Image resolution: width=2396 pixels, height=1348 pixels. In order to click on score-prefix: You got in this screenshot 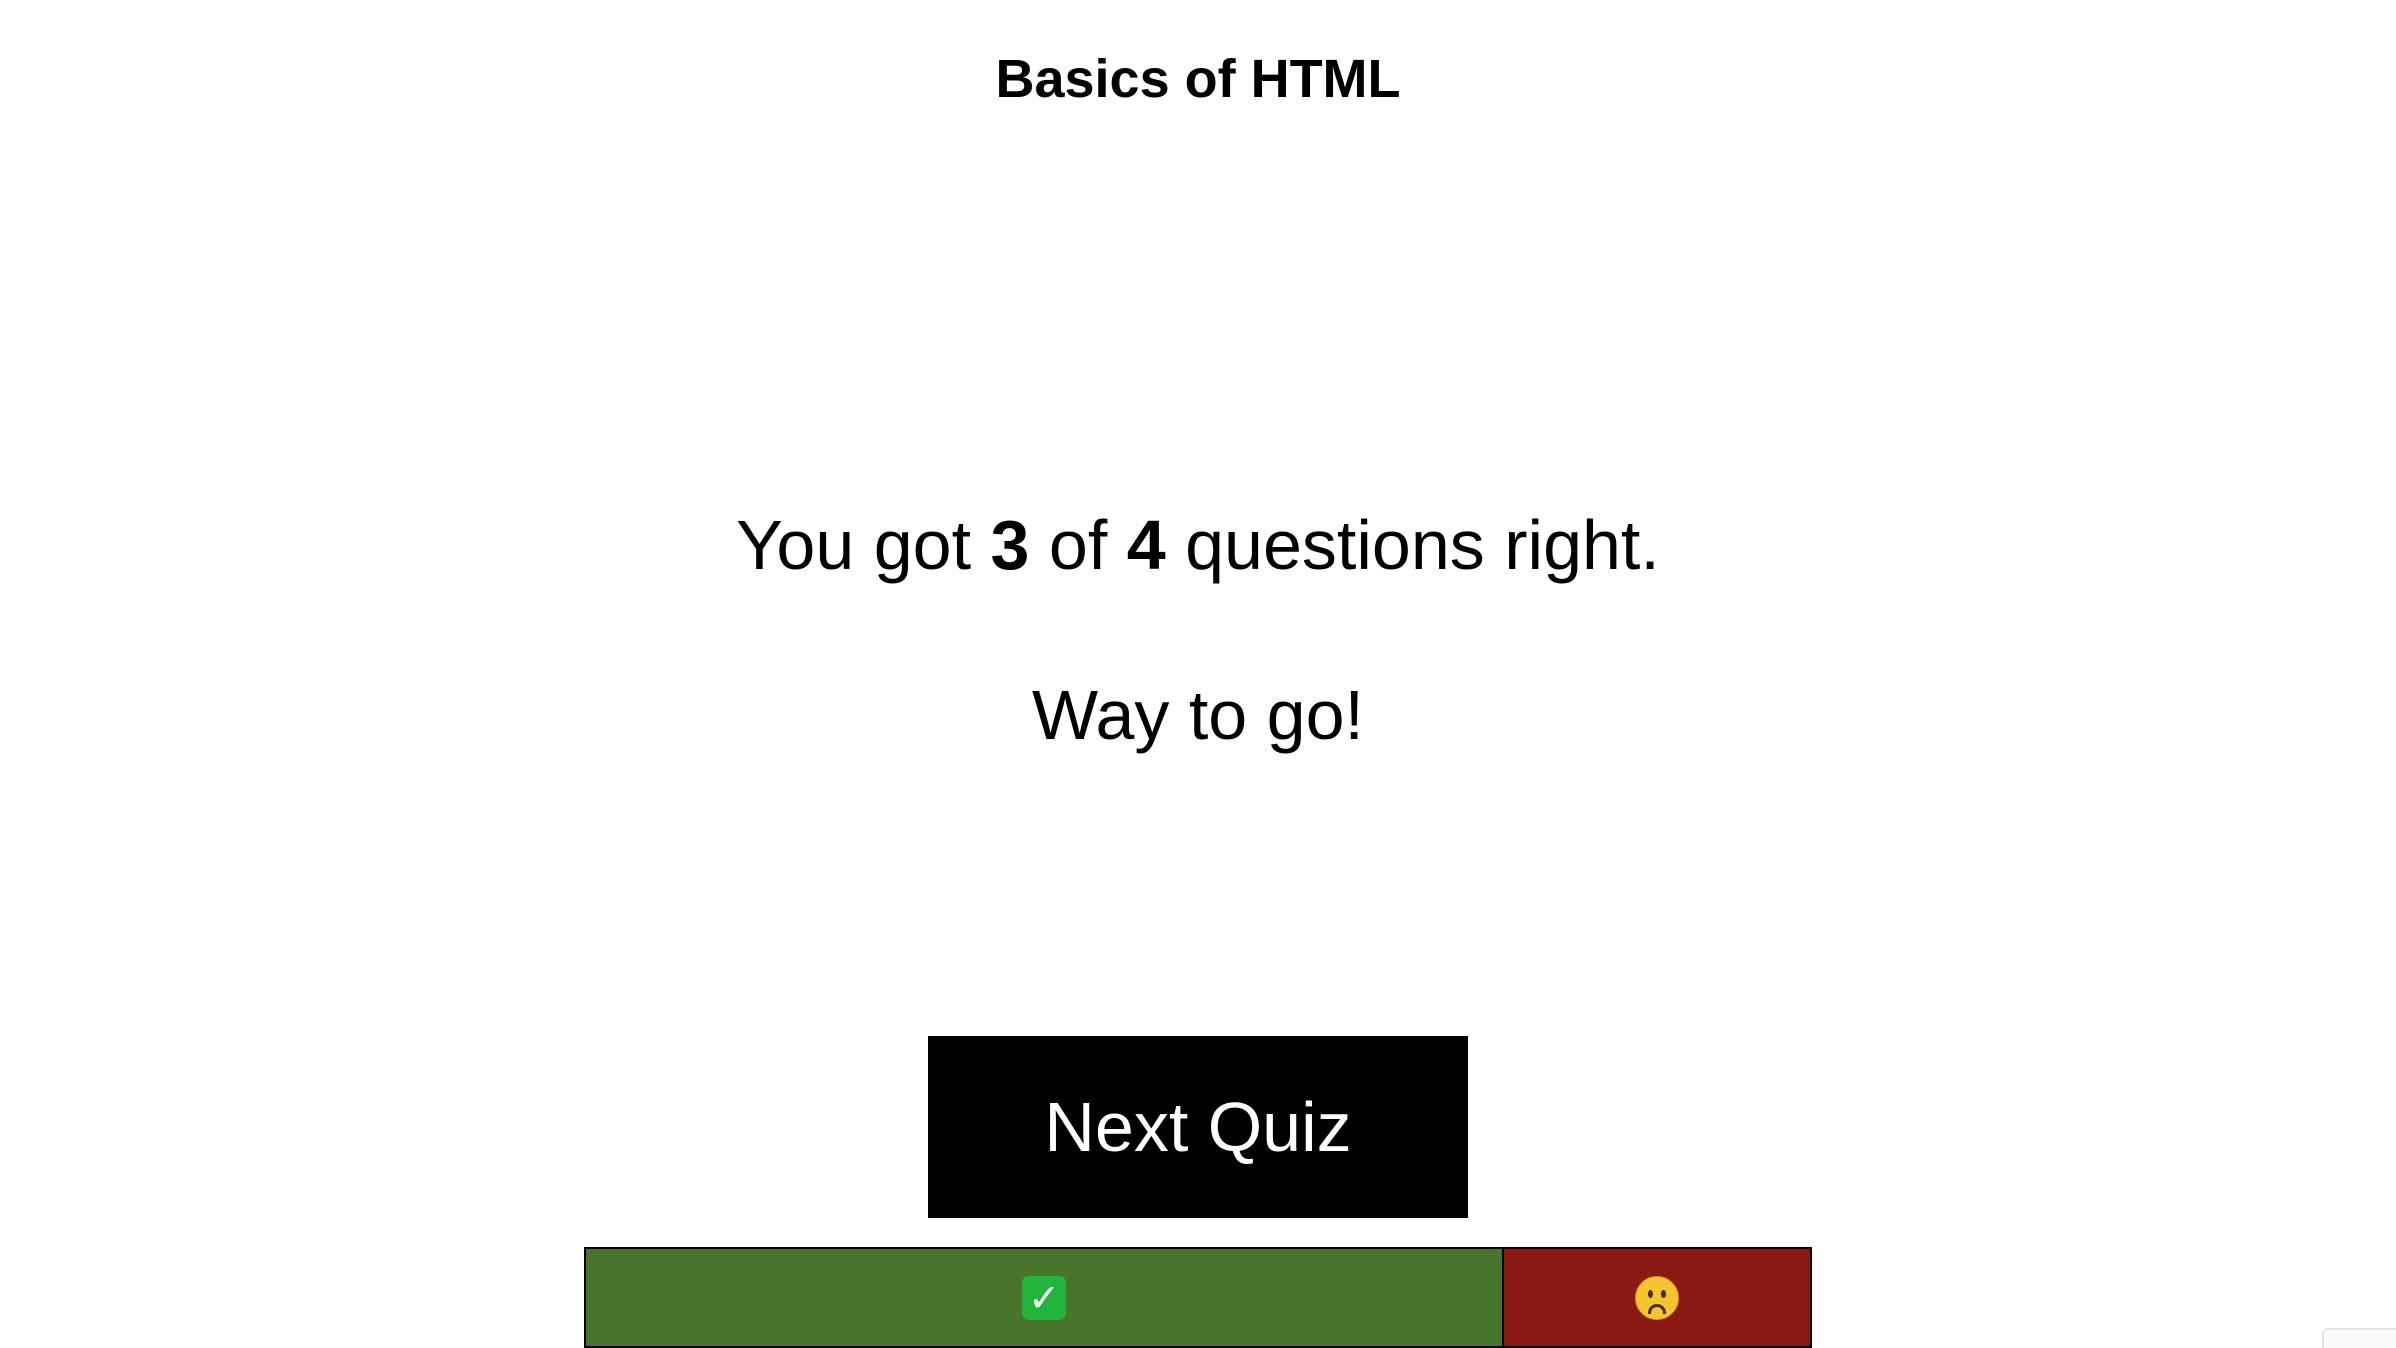, I will do `click(863, 545)`.